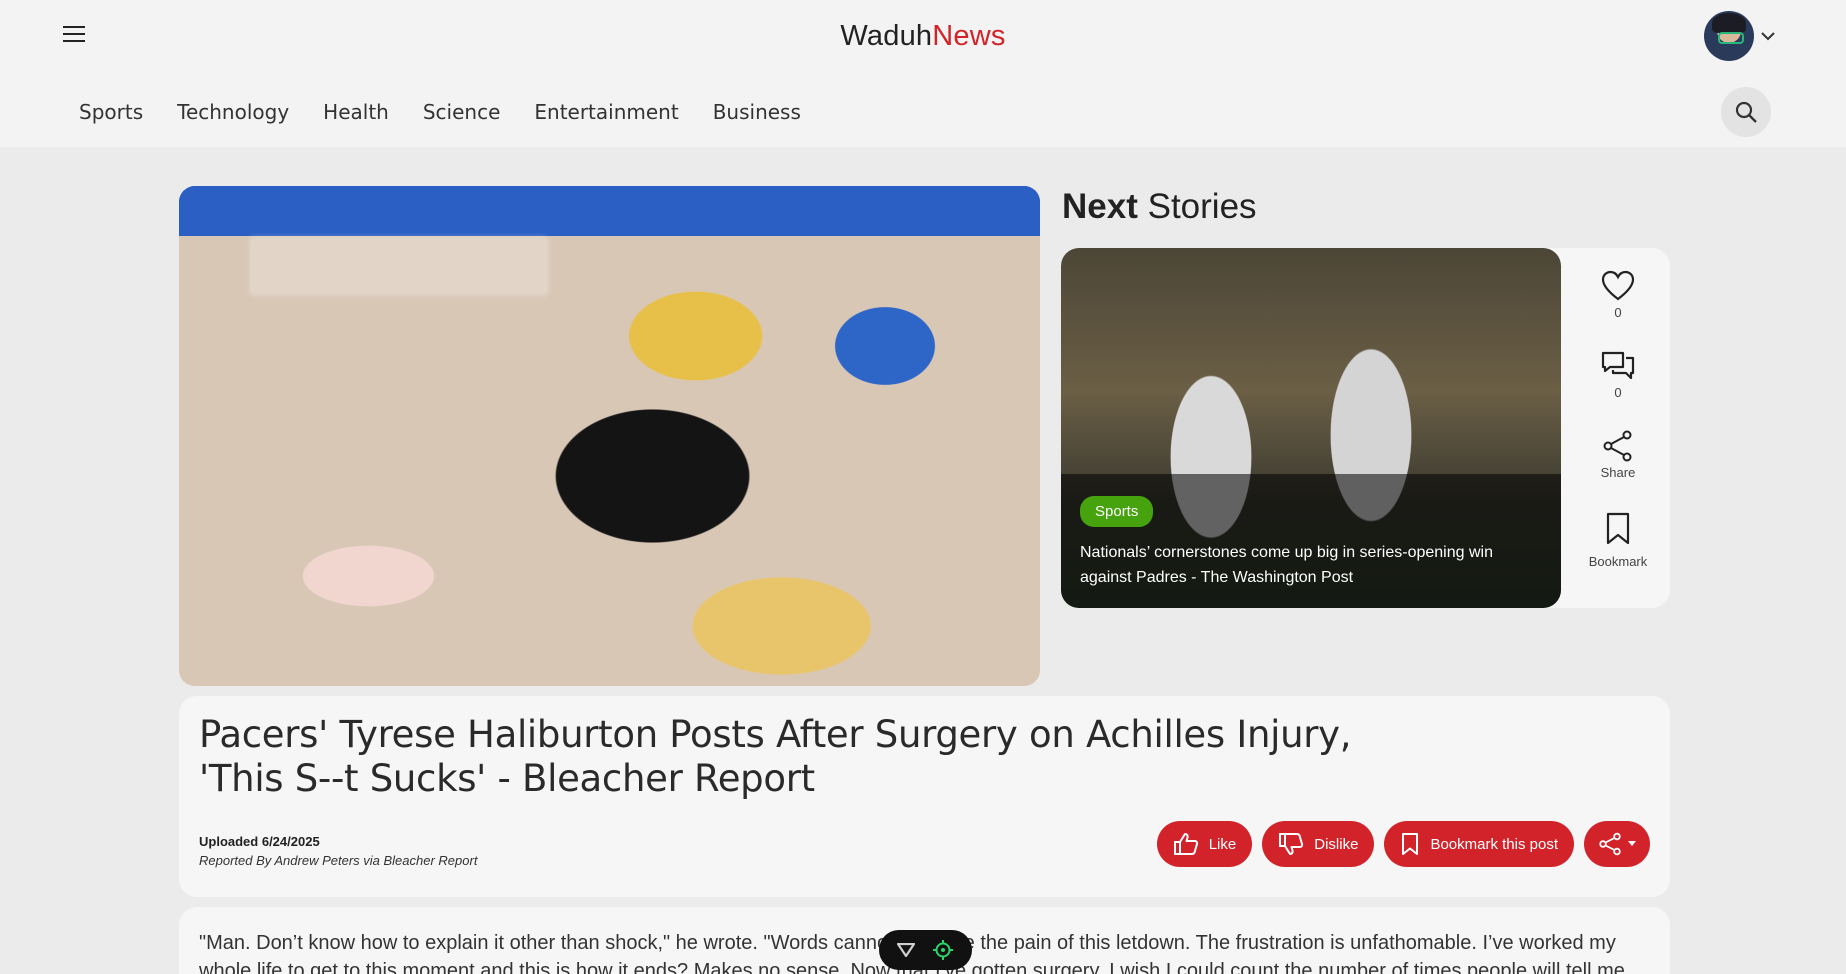 The height and width of the screenshot is (974, 1846). I want to click on caret-down-icon, so click(1632, 843).